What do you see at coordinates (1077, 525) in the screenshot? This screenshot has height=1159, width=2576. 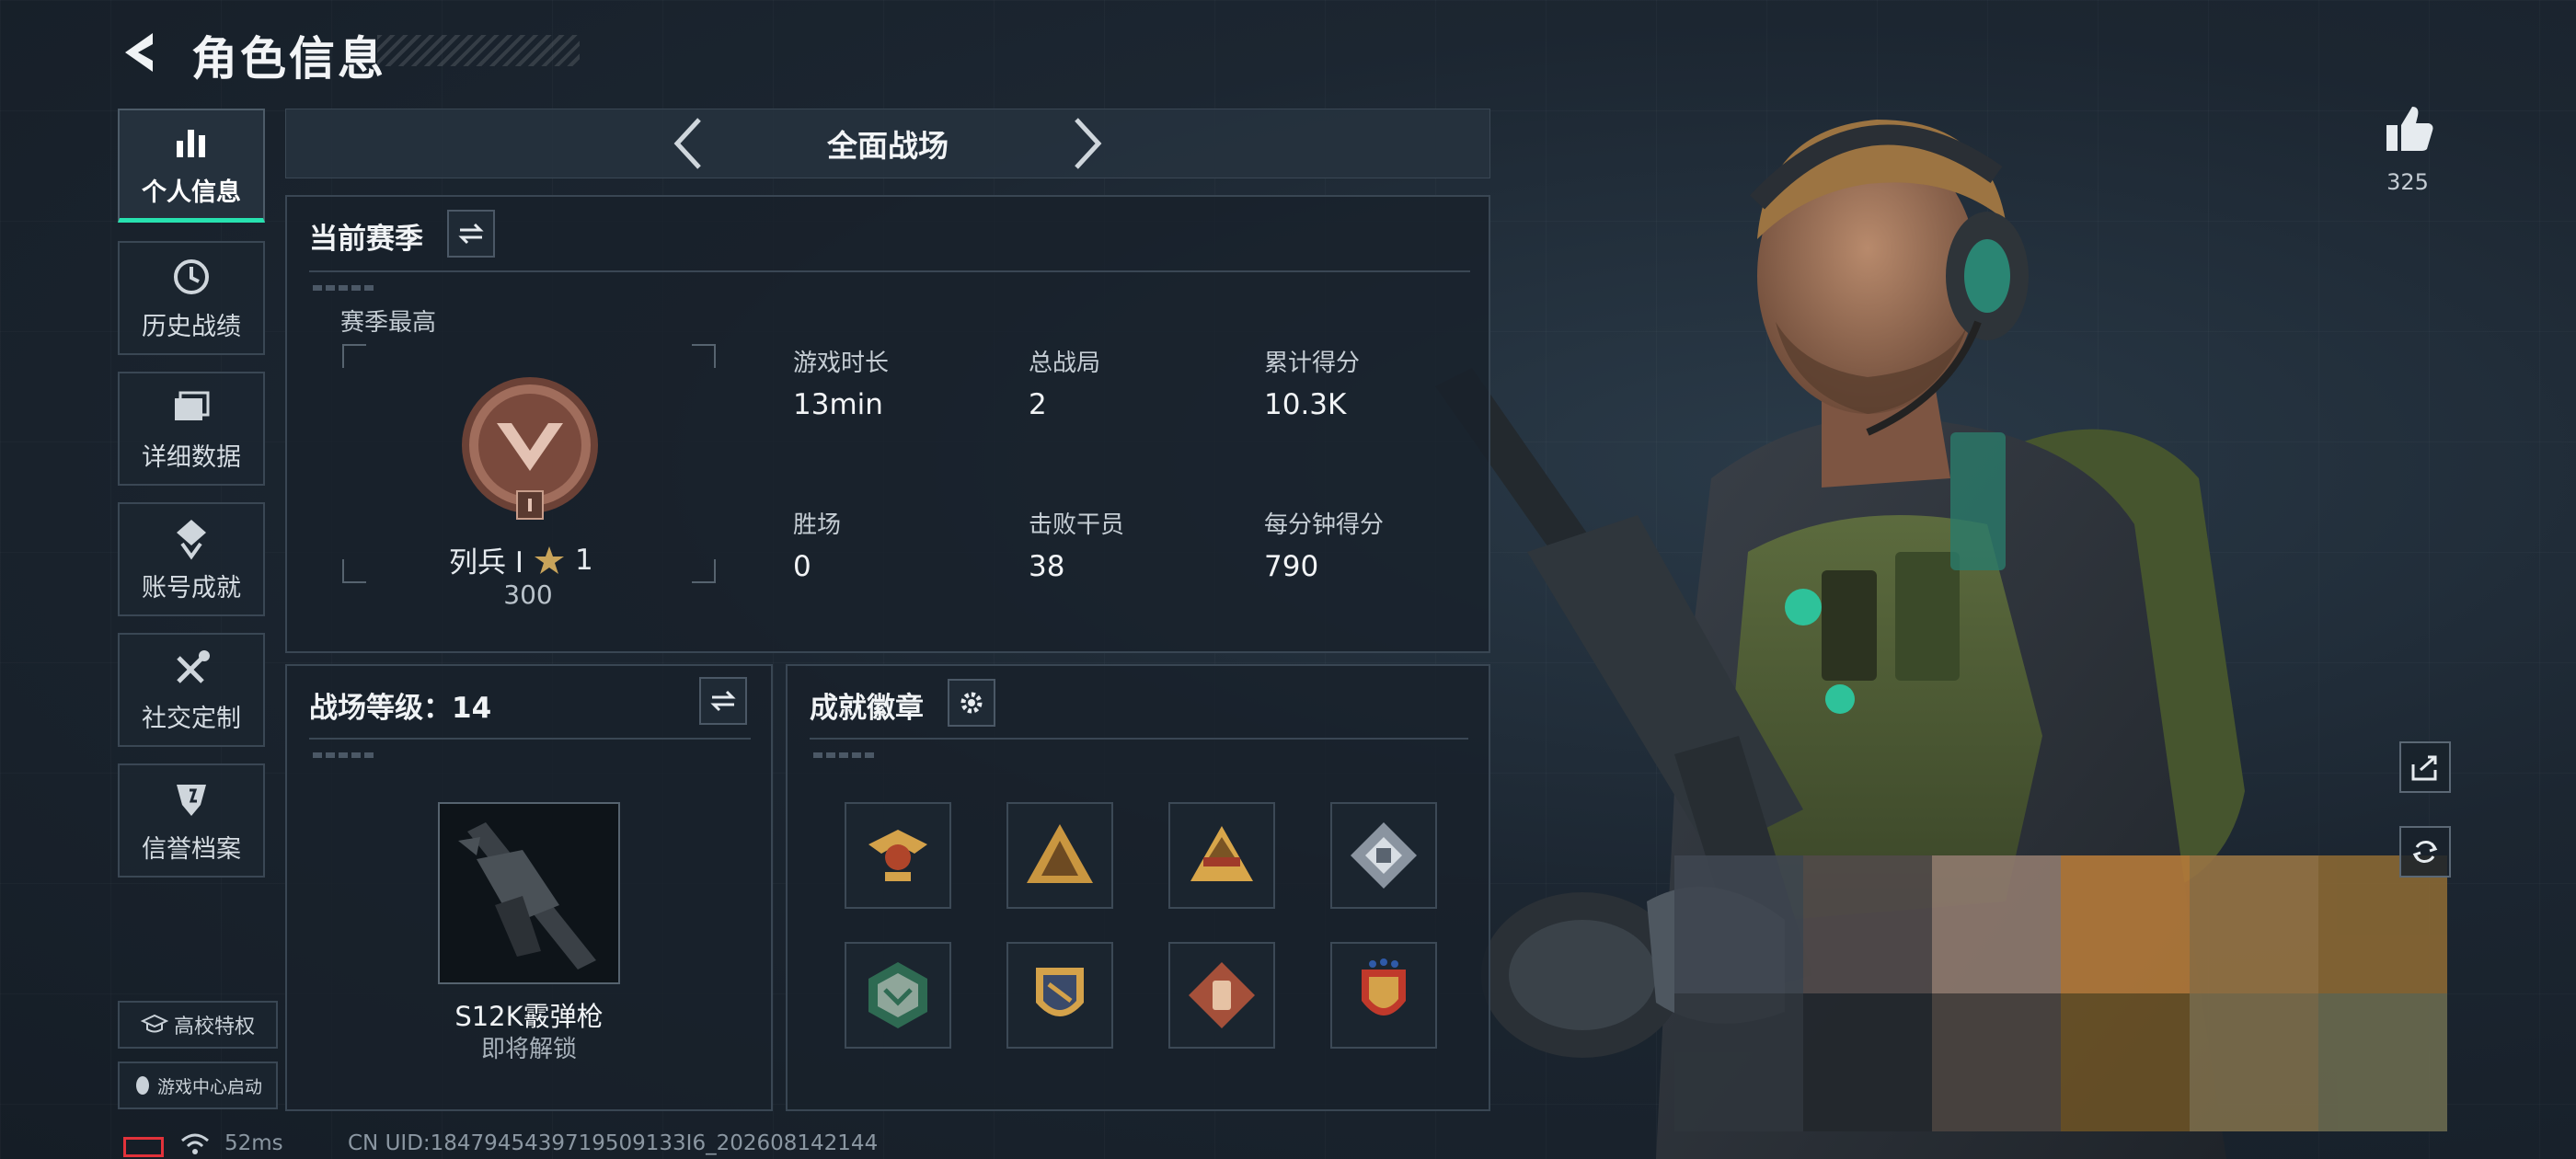 I see `stat-label: 击败干员` at bounding box center [1077, 525].